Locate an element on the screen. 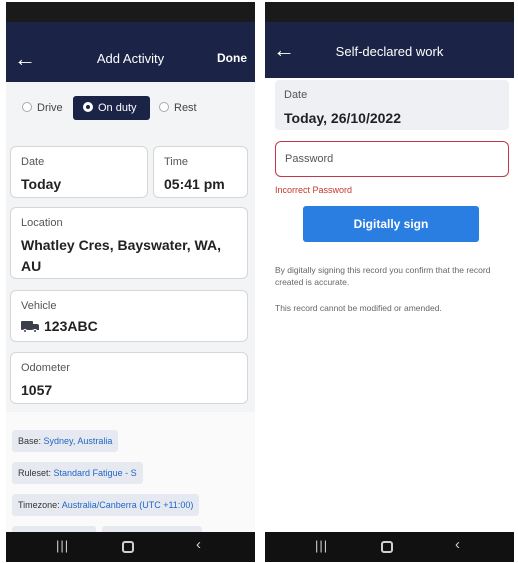 This screenshot has width=518, height=563. vehicle-field: Vehicle 123ABC is located at coordinates (129, 316).